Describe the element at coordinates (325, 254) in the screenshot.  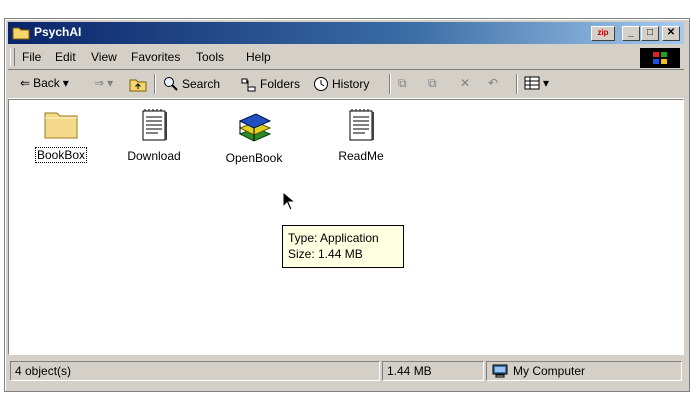
I see `tooltip-size: Size: 1.44 MB` at that location.